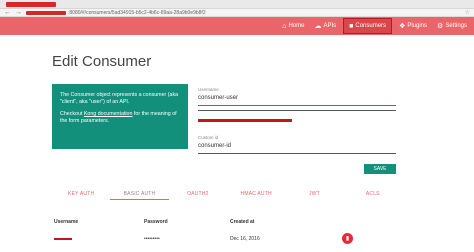  I want to click on username-label: Username, so click(208, 89).